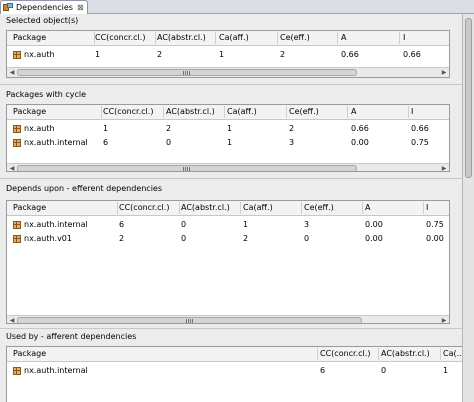 The width and height of the screenshot is (474, 402). I want to click on cell-ac: 2, so click(160, 54).